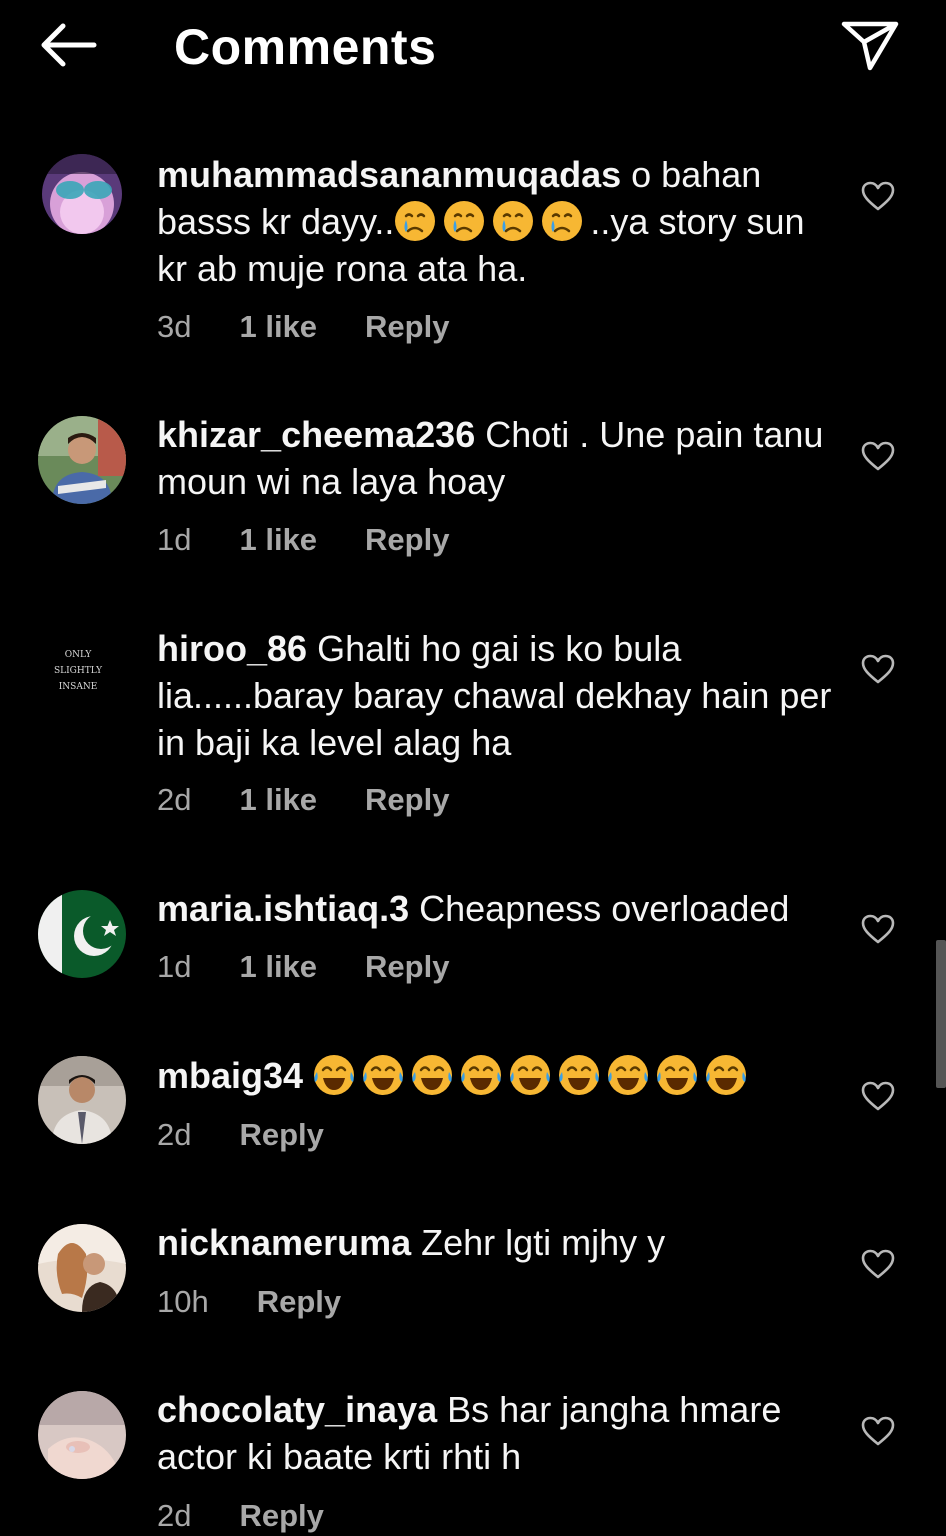  What do you see at coordinates (284, 1242) in the screenshot?
I see `comment-username: nicknameruma` at bounding box center [284, 1242].